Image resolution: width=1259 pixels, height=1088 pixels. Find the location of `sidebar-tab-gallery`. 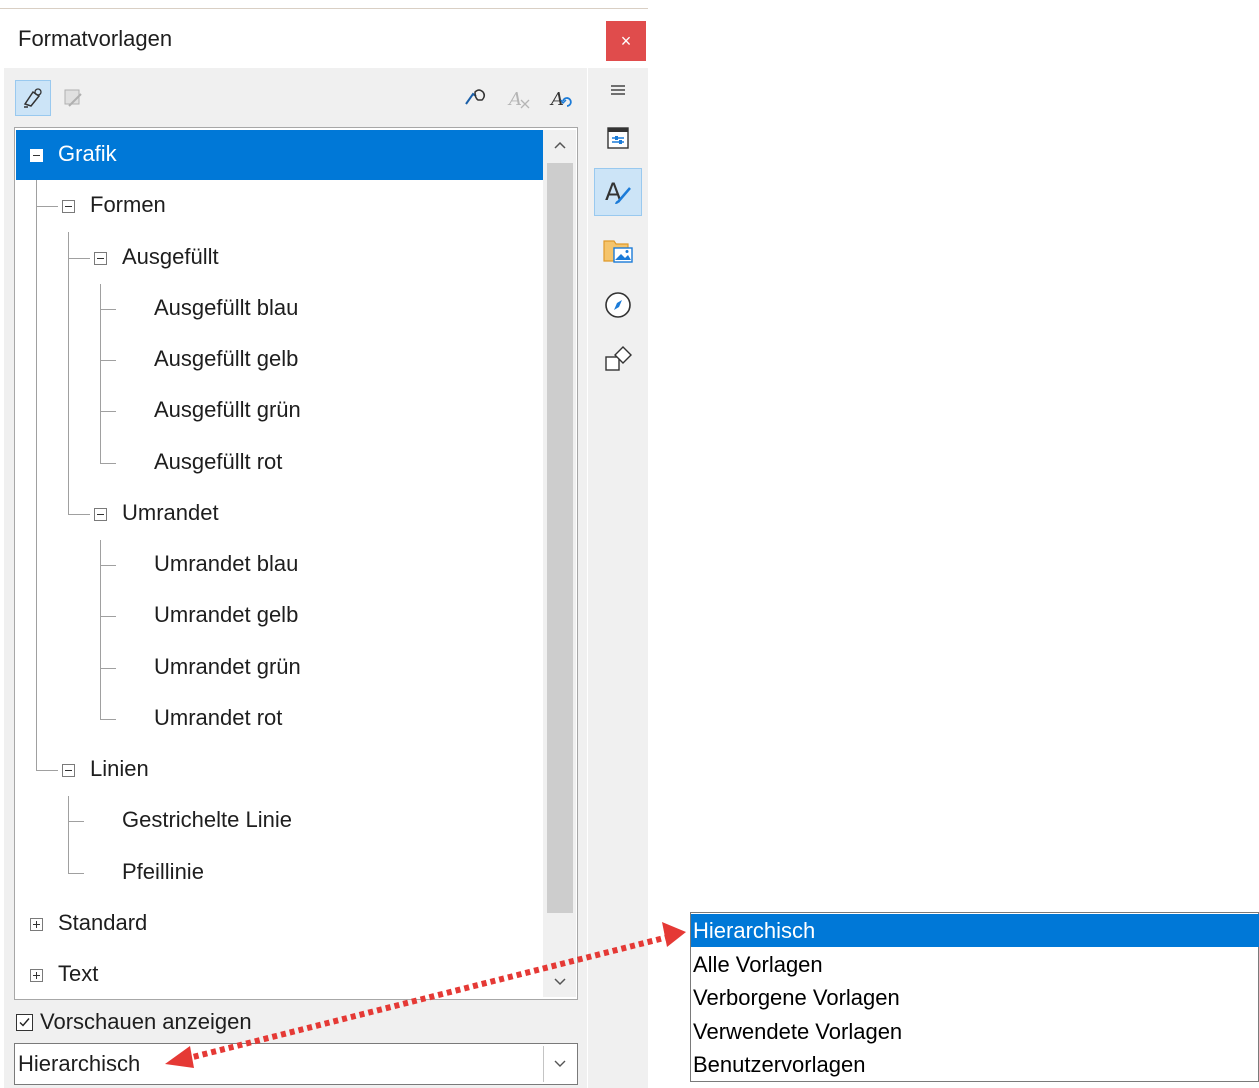

sidebar-tab-gallery is located at coordinates (618, 250).